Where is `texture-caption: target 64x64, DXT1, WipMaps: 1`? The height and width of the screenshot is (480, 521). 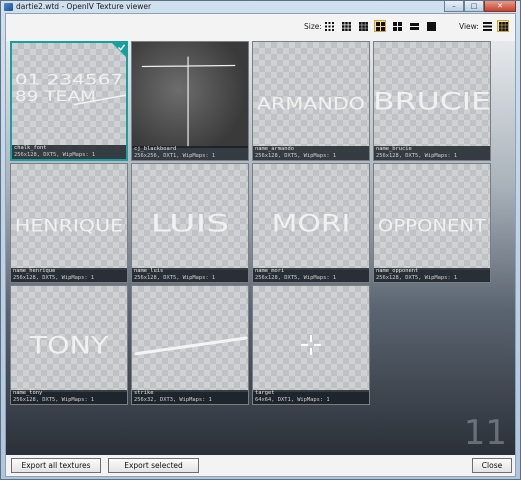 texture-caption: target 64x64, DXT1, WipMaps: 1 is located at coordinates (311, 397).